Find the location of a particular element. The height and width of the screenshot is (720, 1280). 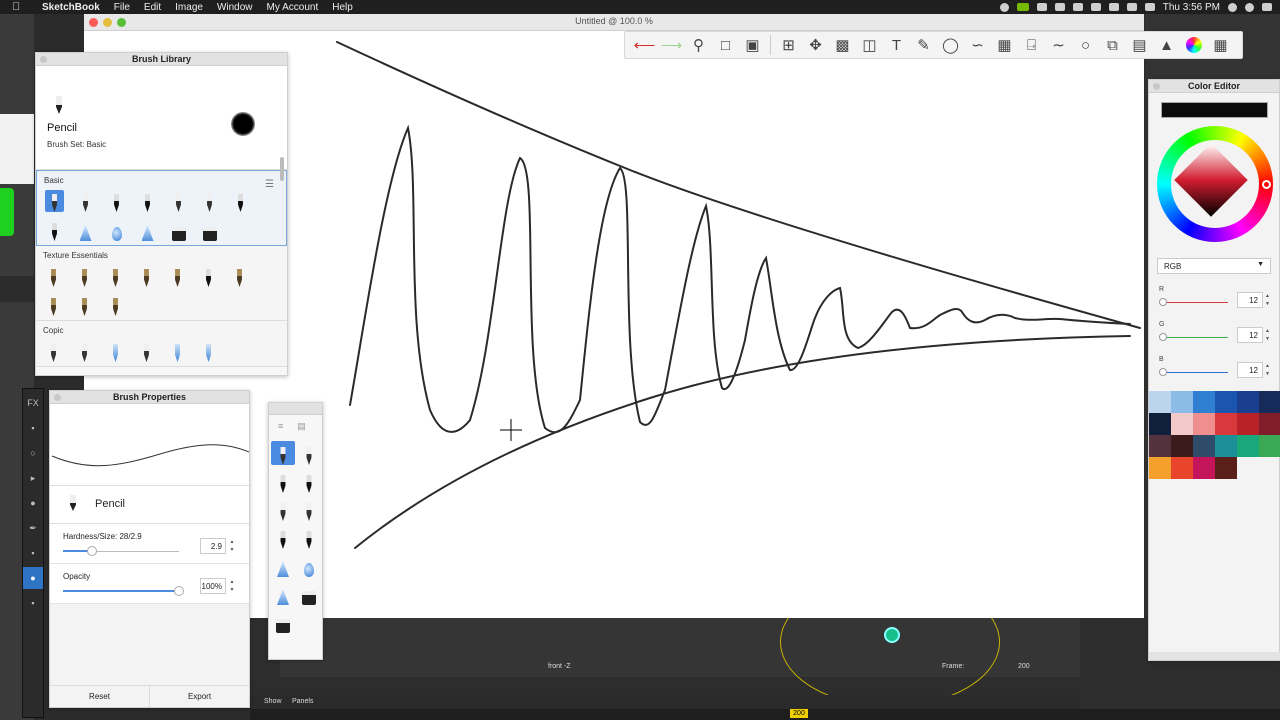

misc-icon: ▪ is located at coordinates (33, 603).